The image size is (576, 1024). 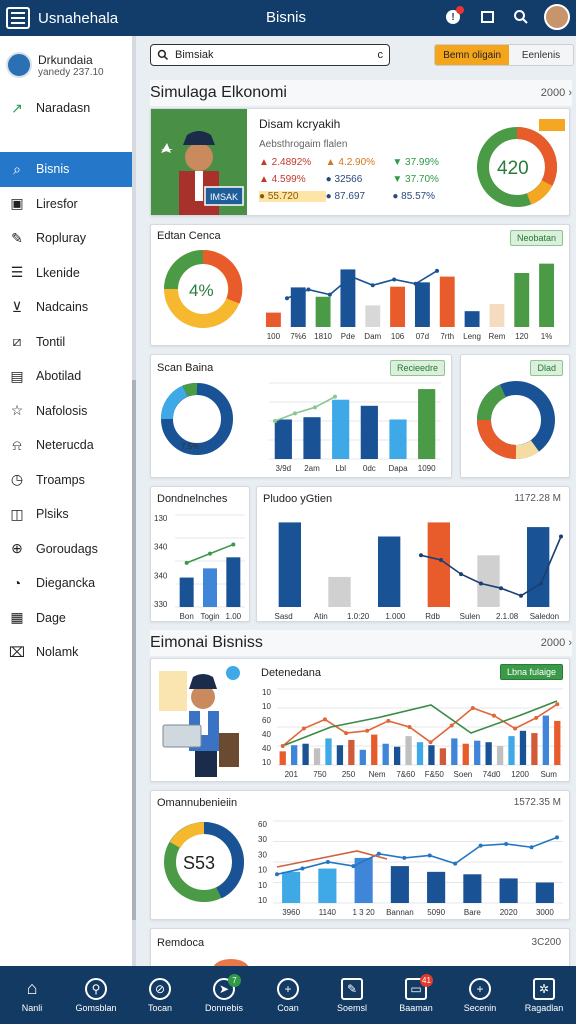 What do you see at coordinates (66, 169) in the screenshot?
I see `sidebar-item-bisnis: ⌕ Bisnis` at bounding box center [66, 169].